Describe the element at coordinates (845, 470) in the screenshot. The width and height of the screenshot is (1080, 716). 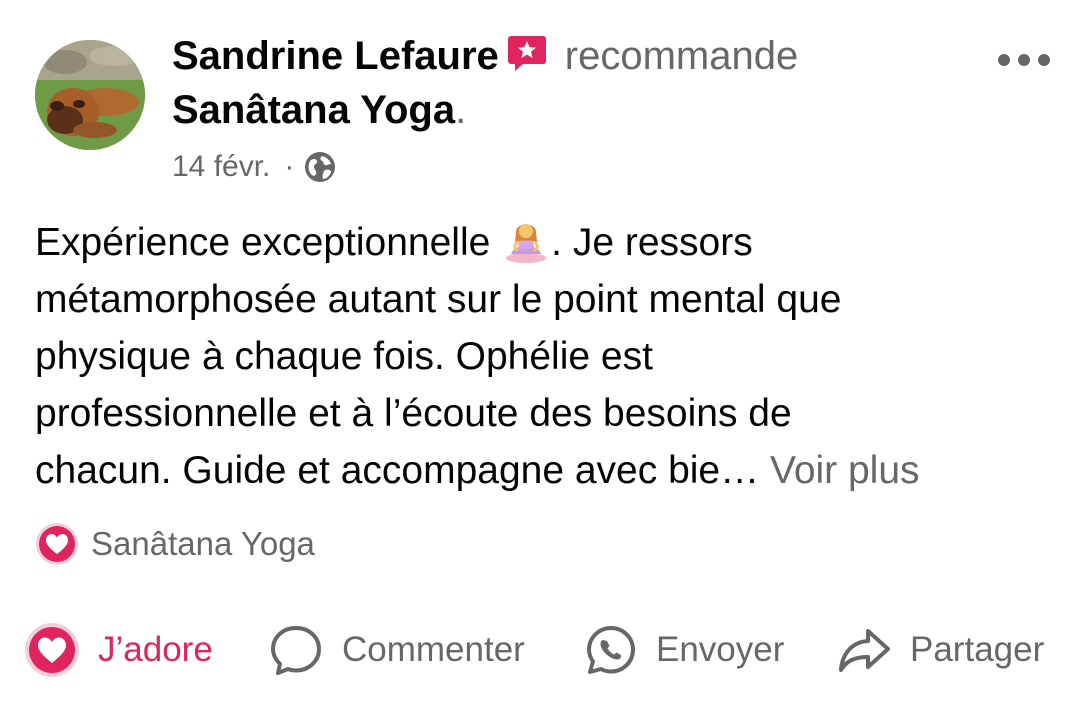
I see `see-more-link: Voir plus` at that location.